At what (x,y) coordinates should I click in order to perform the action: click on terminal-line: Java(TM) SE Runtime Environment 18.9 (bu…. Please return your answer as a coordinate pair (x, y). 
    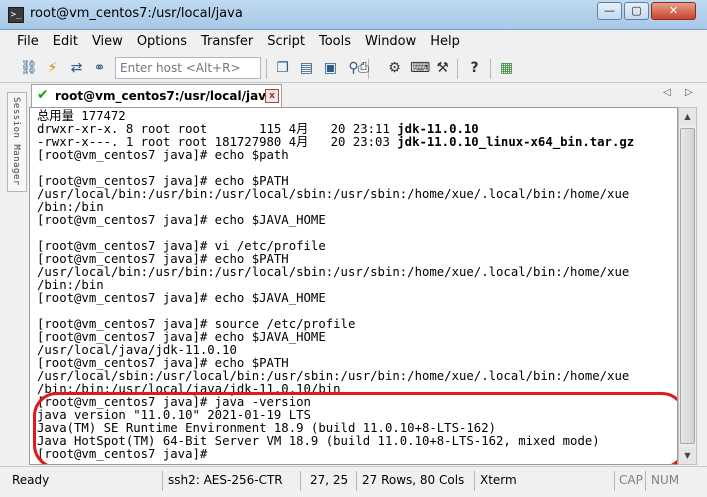
    Looking at the image, I should click on (266, 428).